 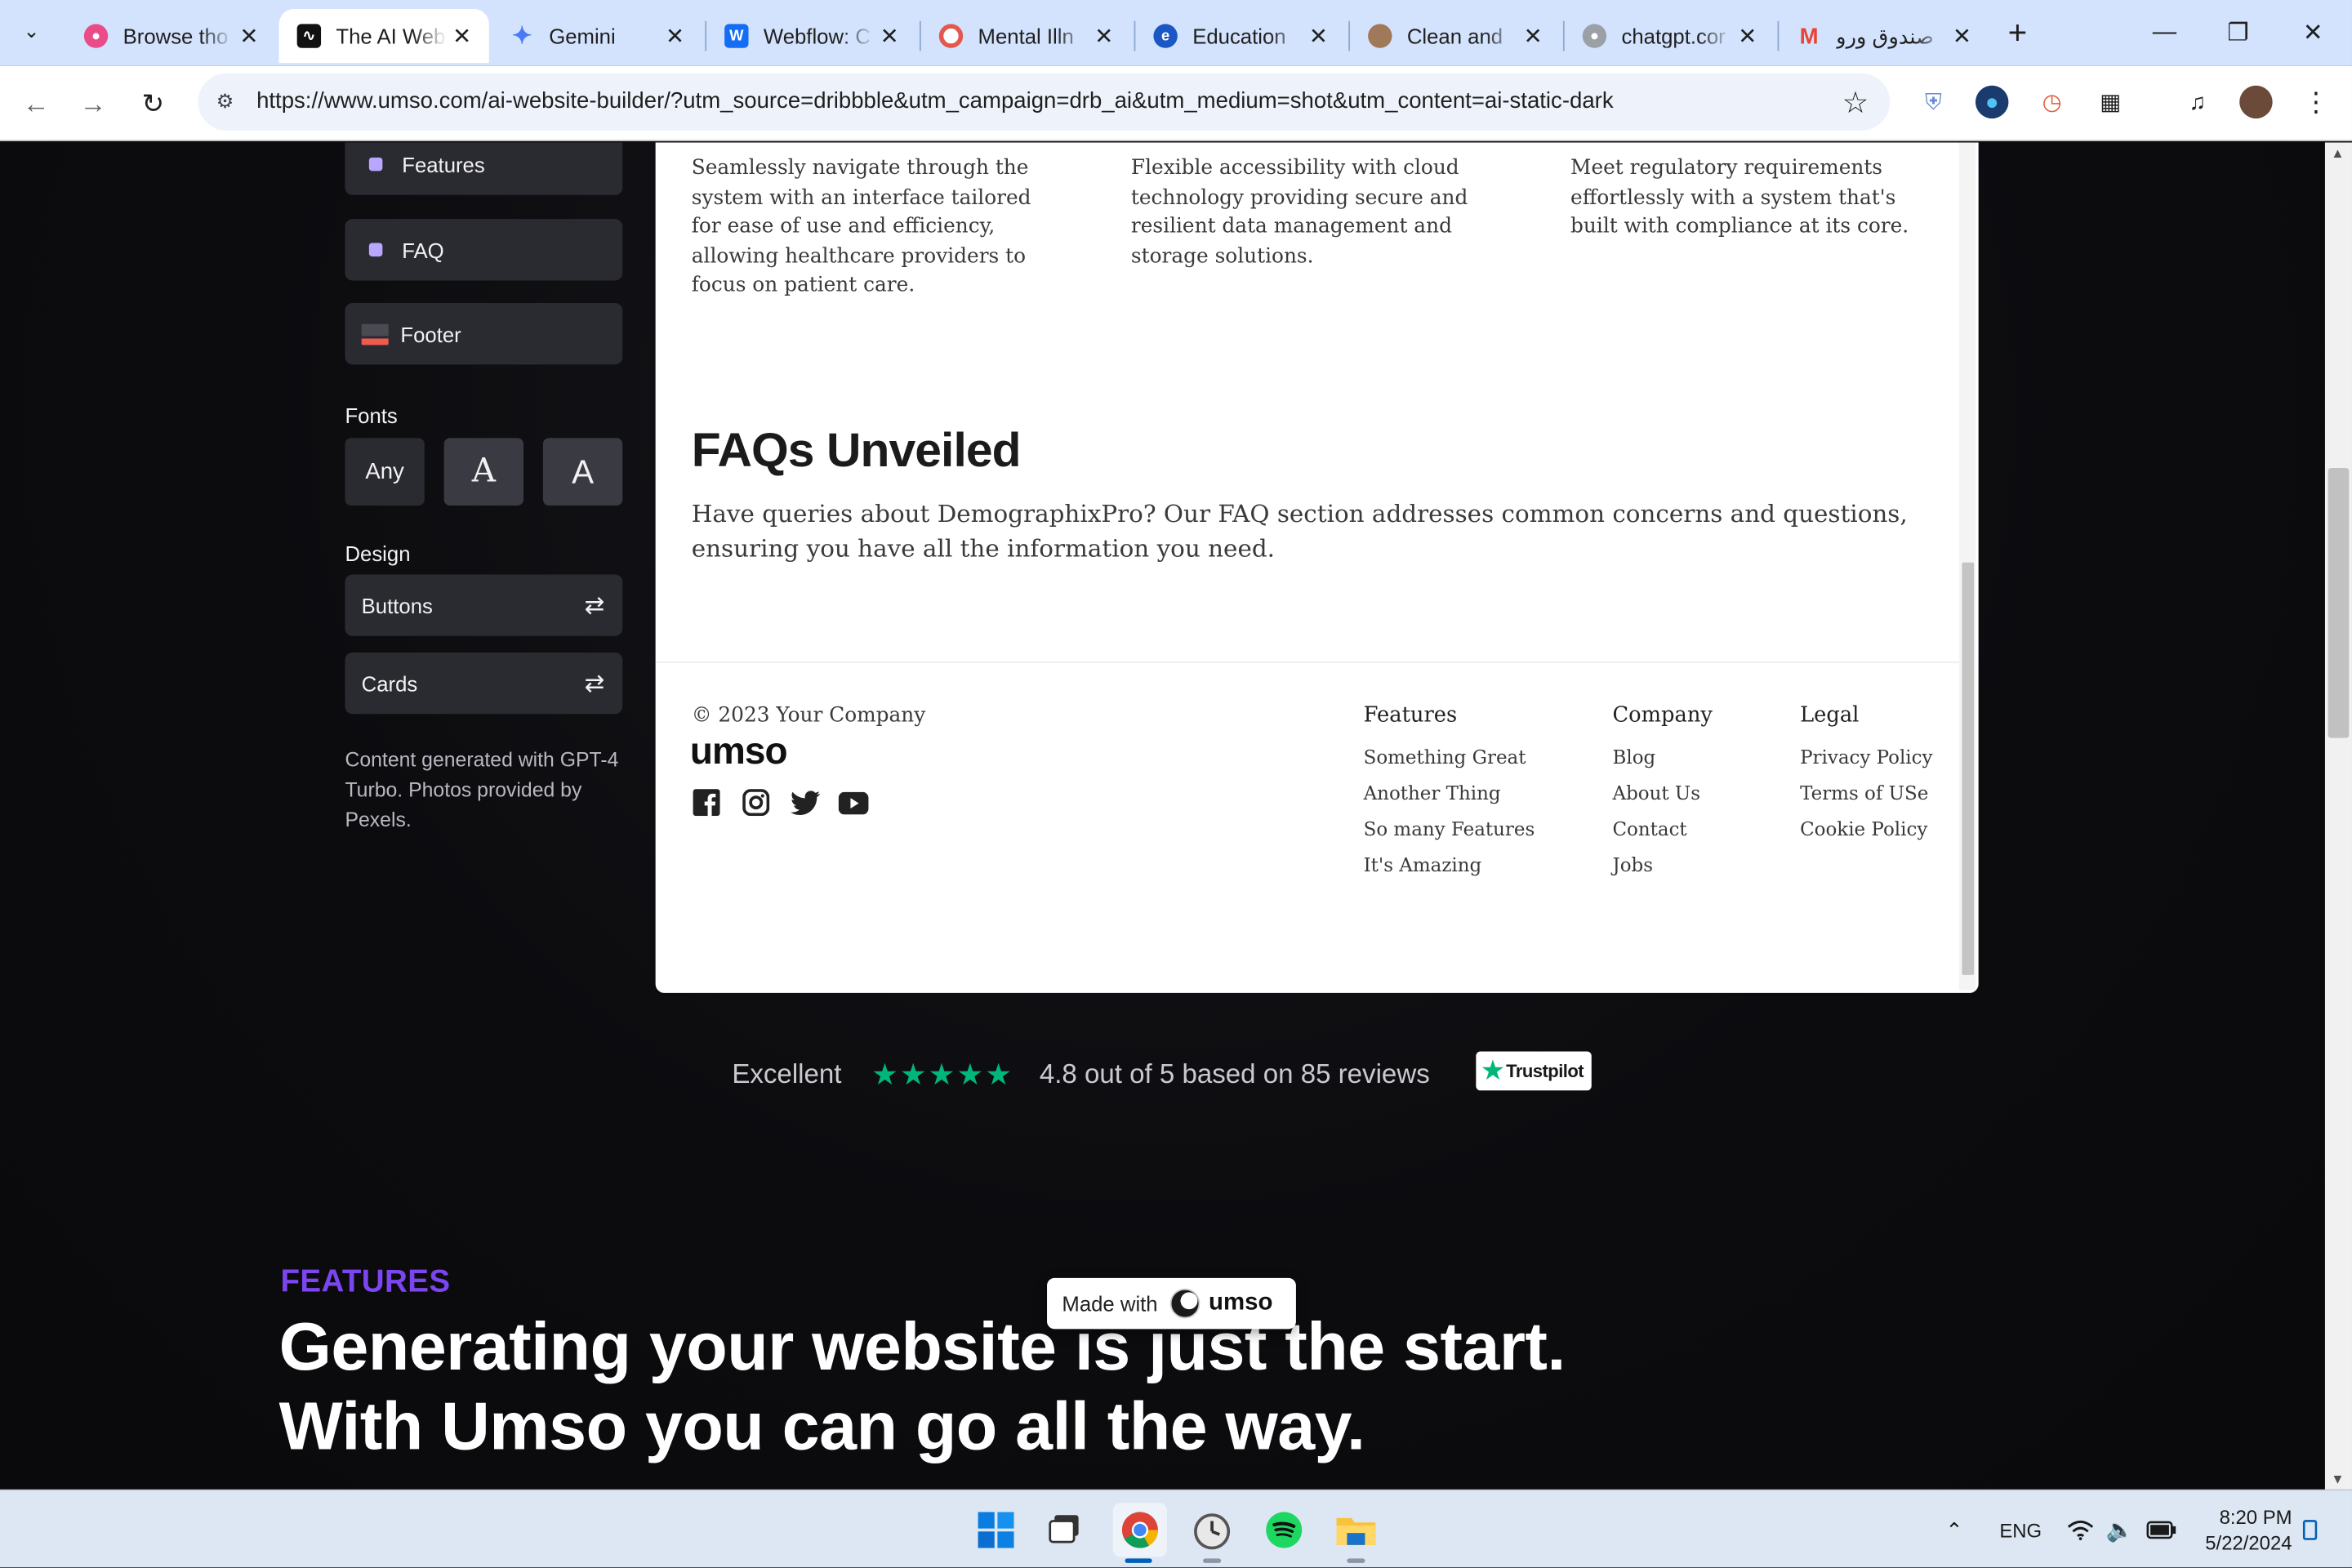 I want to click on section-dot-icon, so click(x=375, y=164).